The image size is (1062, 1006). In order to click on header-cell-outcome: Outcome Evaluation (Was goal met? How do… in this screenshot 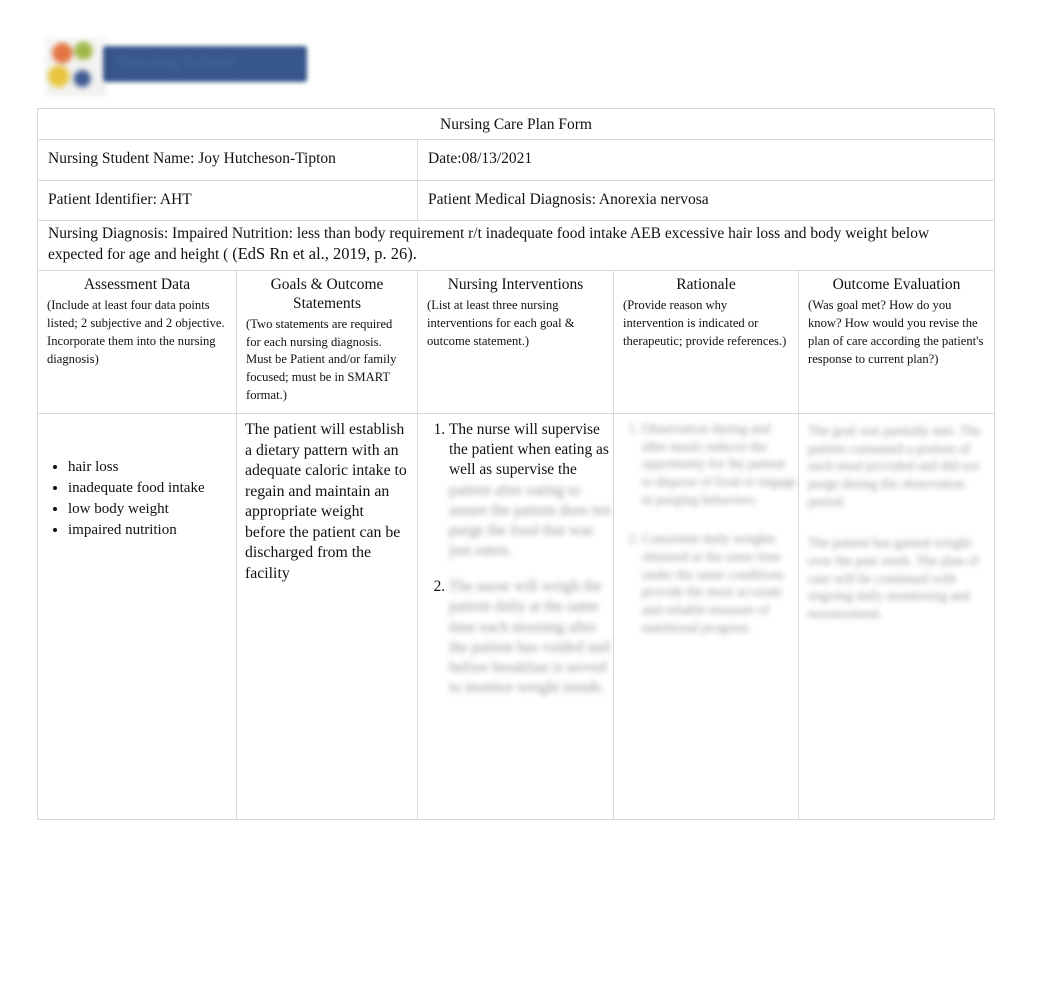, I will do `click(896, 342)`.